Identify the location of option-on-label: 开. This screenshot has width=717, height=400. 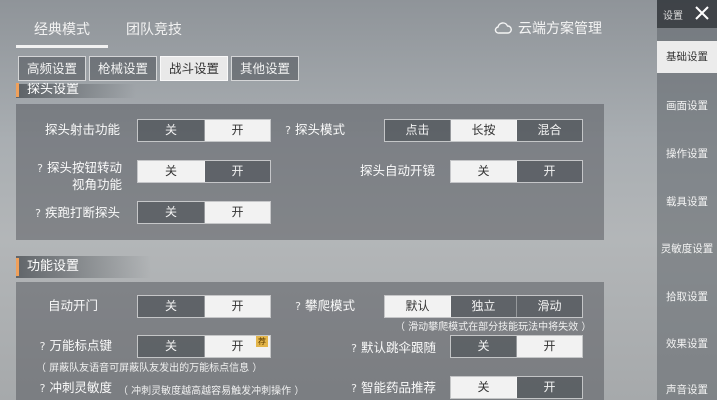
(237, 346).